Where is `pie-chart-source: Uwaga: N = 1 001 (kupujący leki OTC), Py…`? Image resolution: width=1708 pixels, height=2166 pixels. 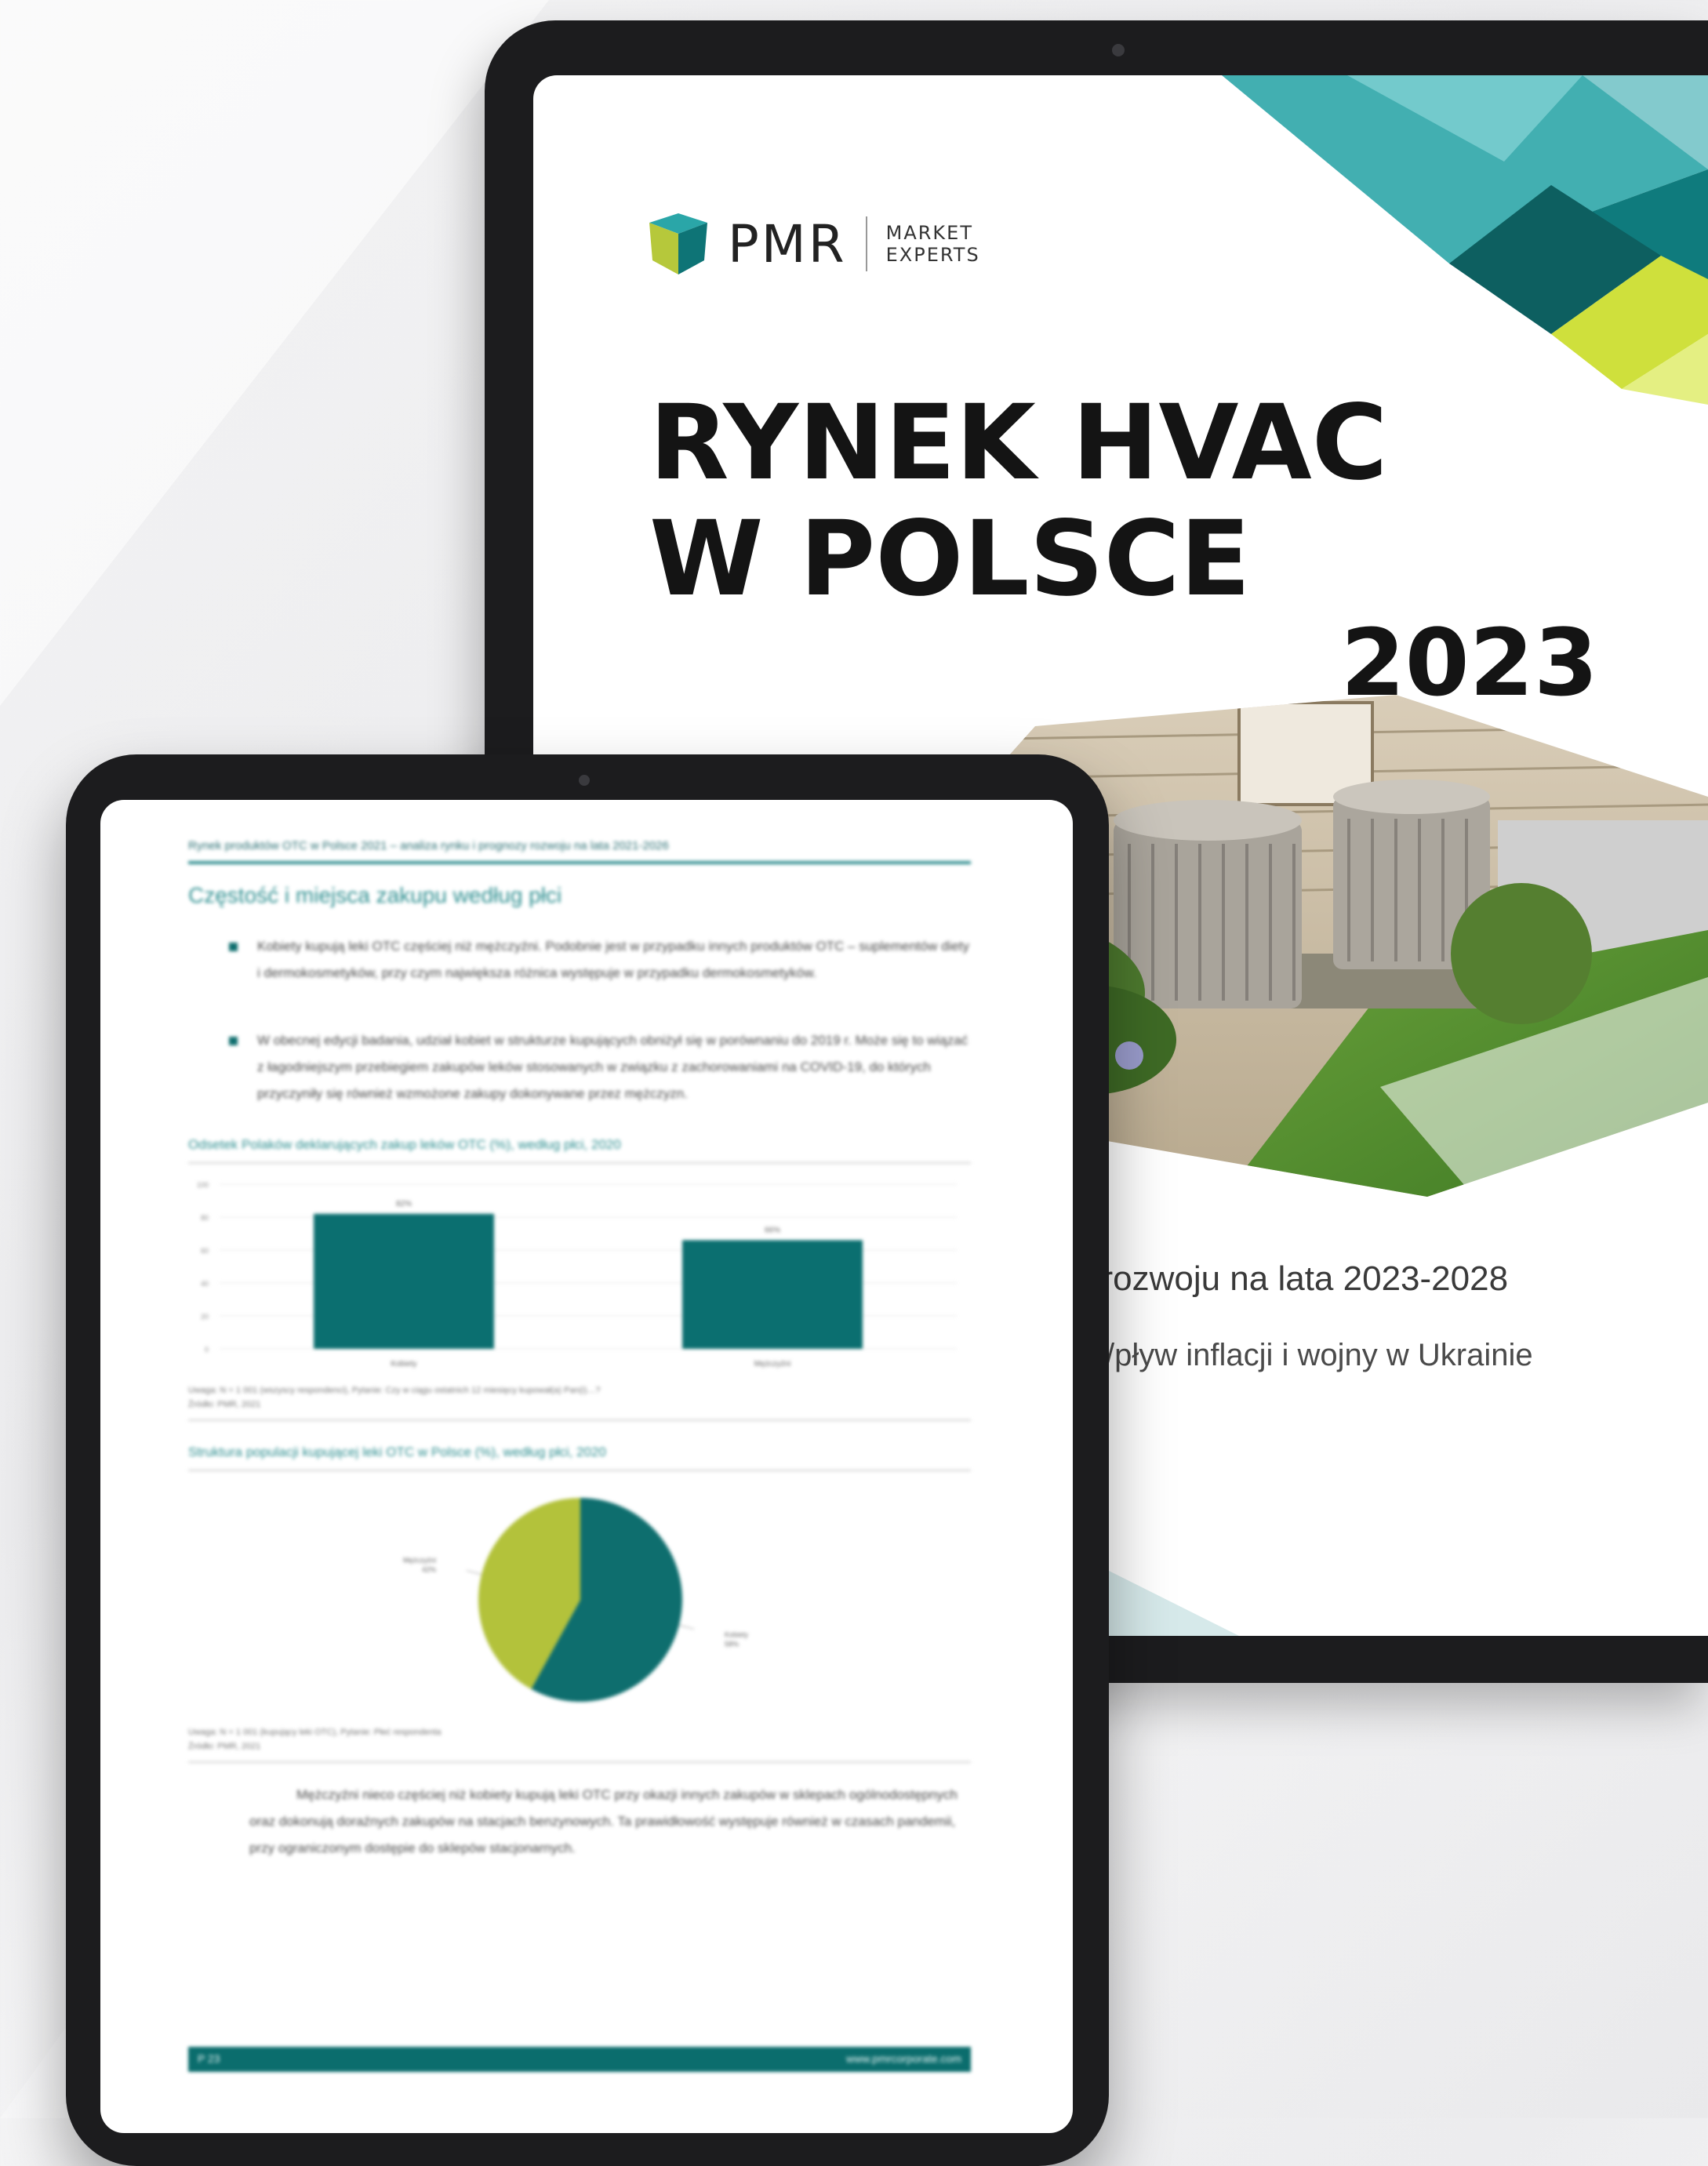 pie-chart-source: Uwaga: N = 1 001 (kupujący leki OTC), Py… is located at coordinates (315, 1740).